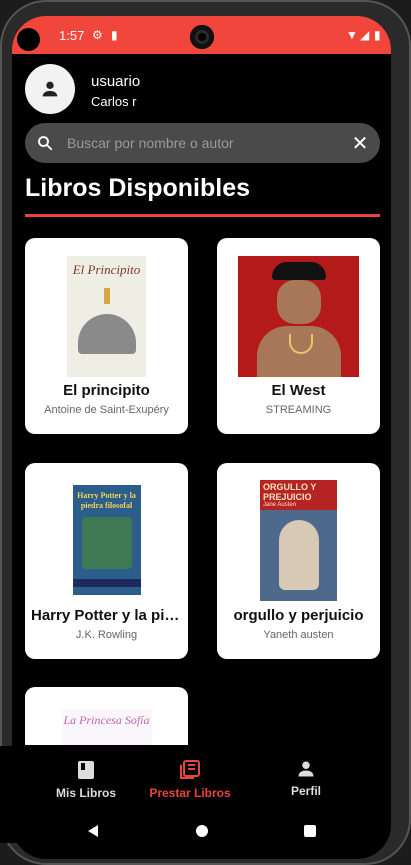  I want to click on title-underline, so click(202, 215).